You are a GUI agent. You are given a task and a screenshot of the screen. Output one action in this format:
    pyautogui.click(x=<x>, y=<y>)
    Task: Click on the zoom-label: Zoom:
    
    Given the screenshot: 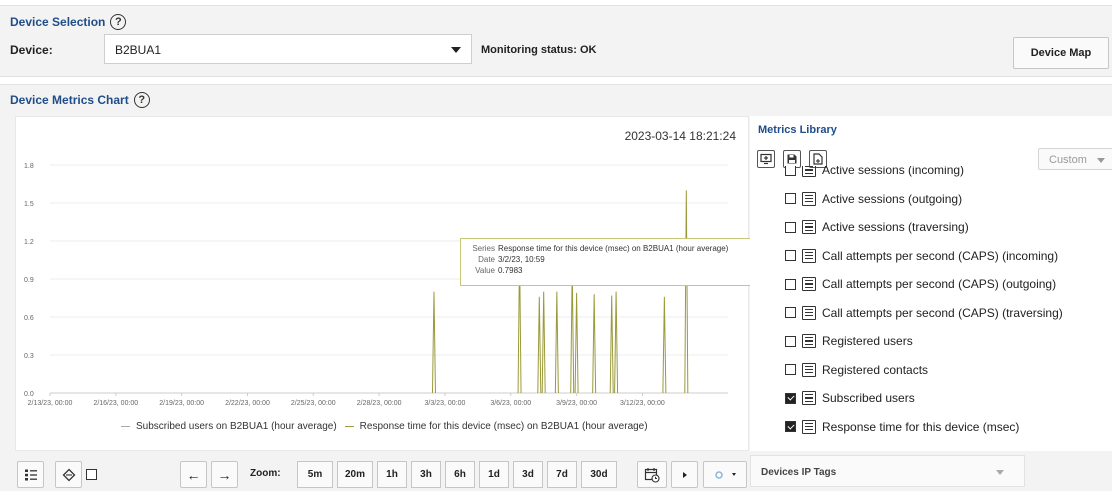 What is the action you would take?
    pyautogui.click(x=265, y=473)
    